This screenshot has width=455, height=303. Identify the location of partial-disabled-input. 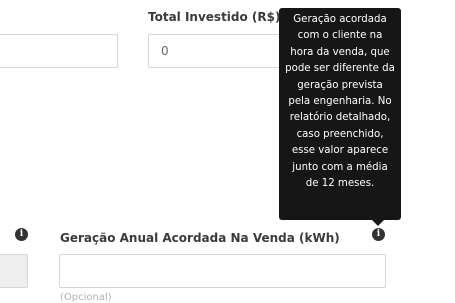
(14, 271).